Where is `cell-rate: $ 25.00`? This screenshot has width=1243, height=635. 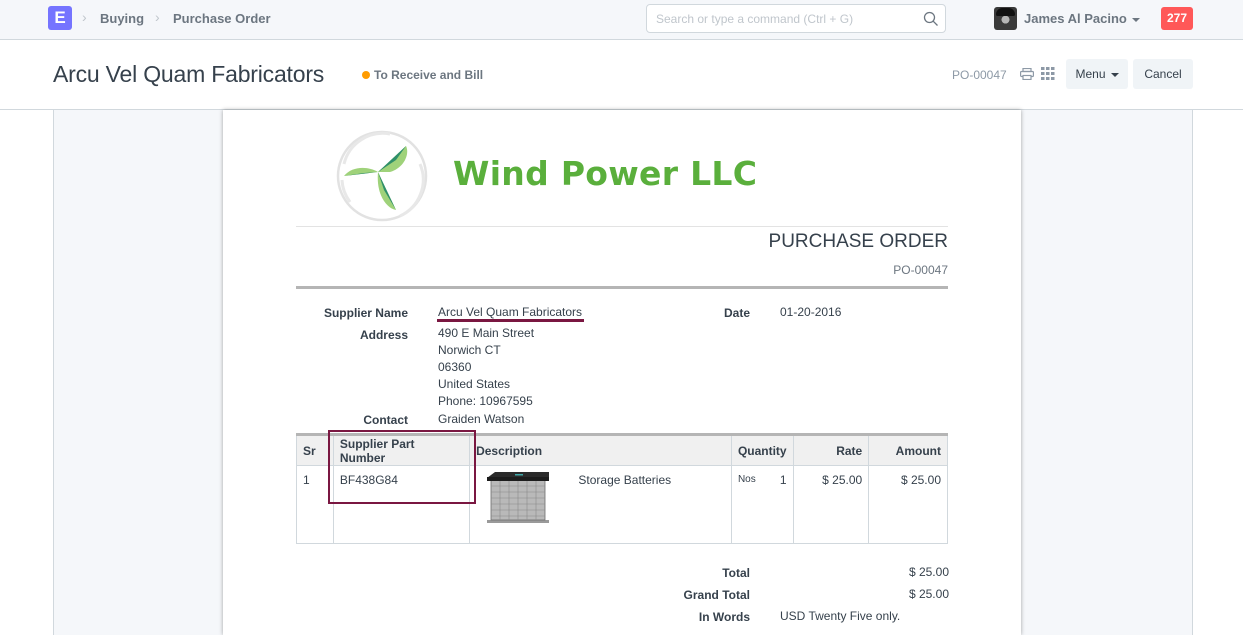
cell-rate: $ 25.00 is located at coordinates (831, 504).